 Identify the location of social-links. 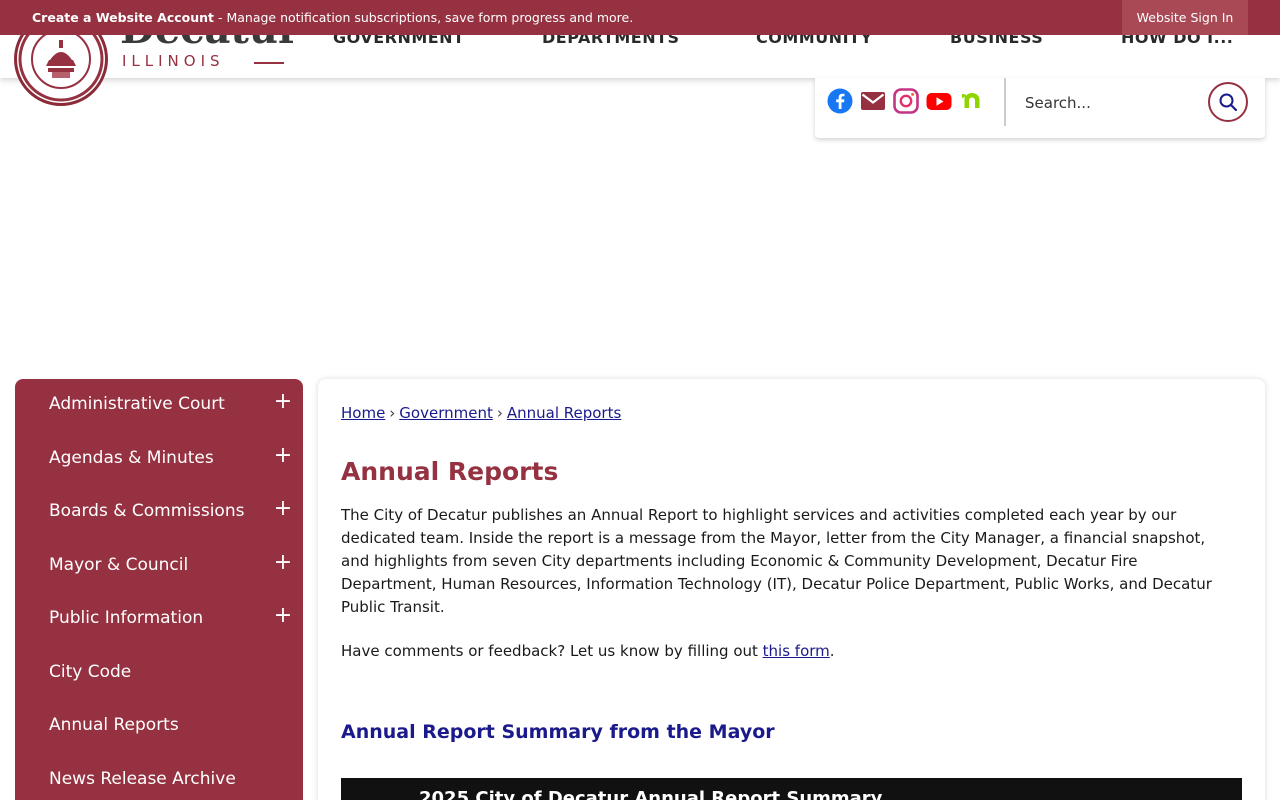
(906, 101).